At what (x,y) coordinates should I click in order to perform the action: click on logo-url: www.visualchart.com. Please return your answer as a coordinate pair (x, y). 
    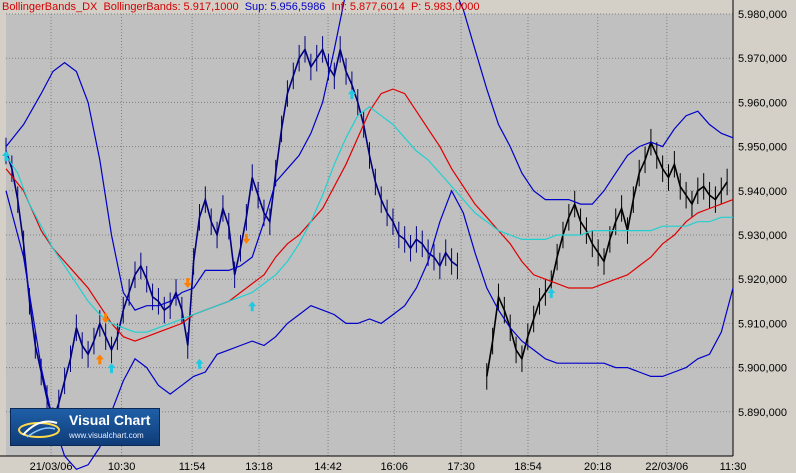
    Looking at the image, I should click on (106, 435).